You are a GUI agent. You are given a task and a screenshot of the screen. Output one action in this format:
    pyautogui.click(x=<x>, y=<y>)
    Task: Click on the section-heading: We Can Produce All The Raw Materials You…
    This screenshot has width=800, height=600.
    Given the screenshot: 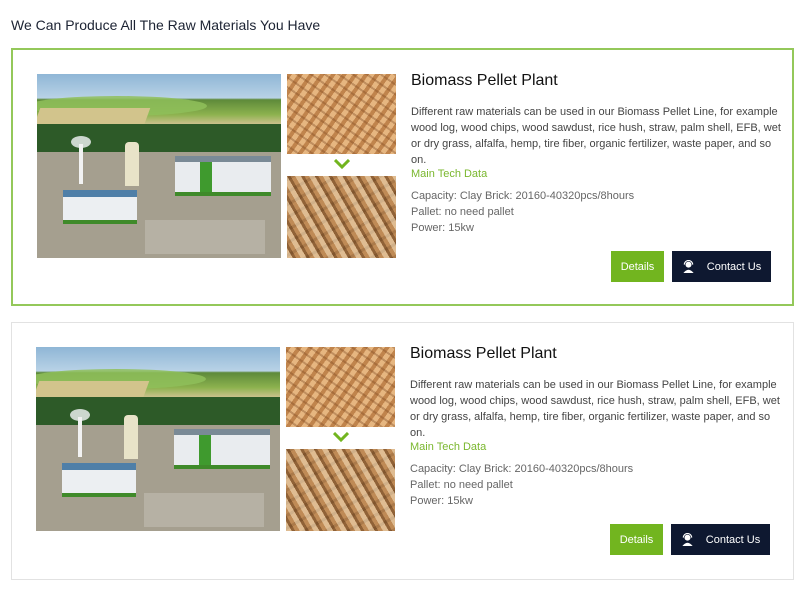 What is the action you would take?
    pyautogui.click(x=166, y=25)
    